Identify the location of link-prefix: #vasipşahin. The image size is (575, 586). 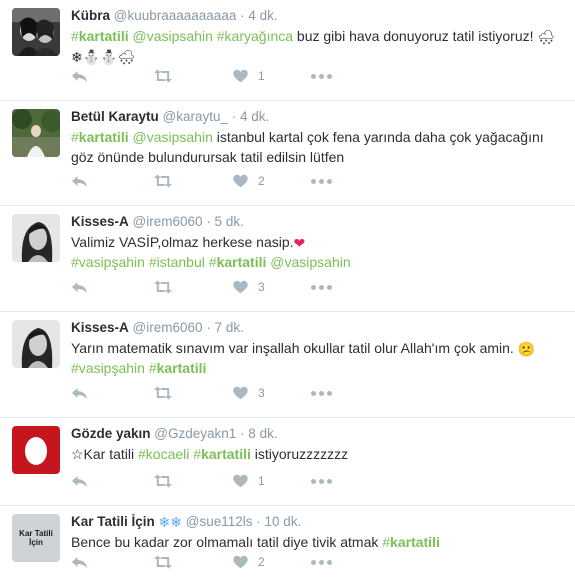
(108, 262).